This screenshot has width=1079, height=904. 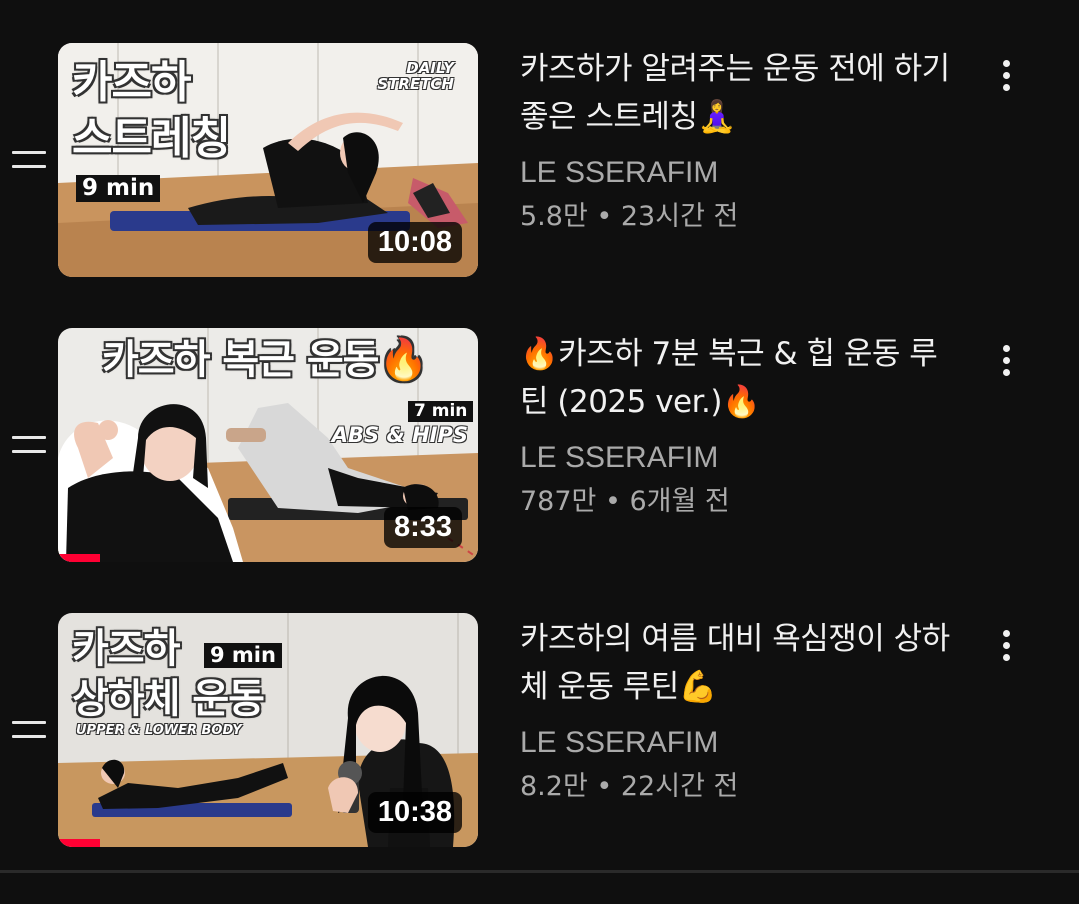 I want to click on thumbnail-duration-tag: 7 min, so click(x=441, y=411).